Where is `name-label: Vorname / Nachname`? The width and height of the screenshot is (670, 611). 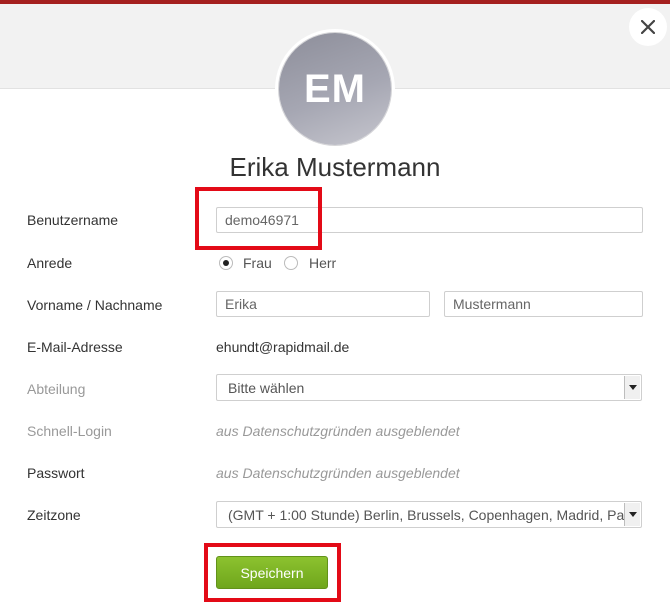
name-label: Vorname / Nachname is located at coordinates (95, 305).